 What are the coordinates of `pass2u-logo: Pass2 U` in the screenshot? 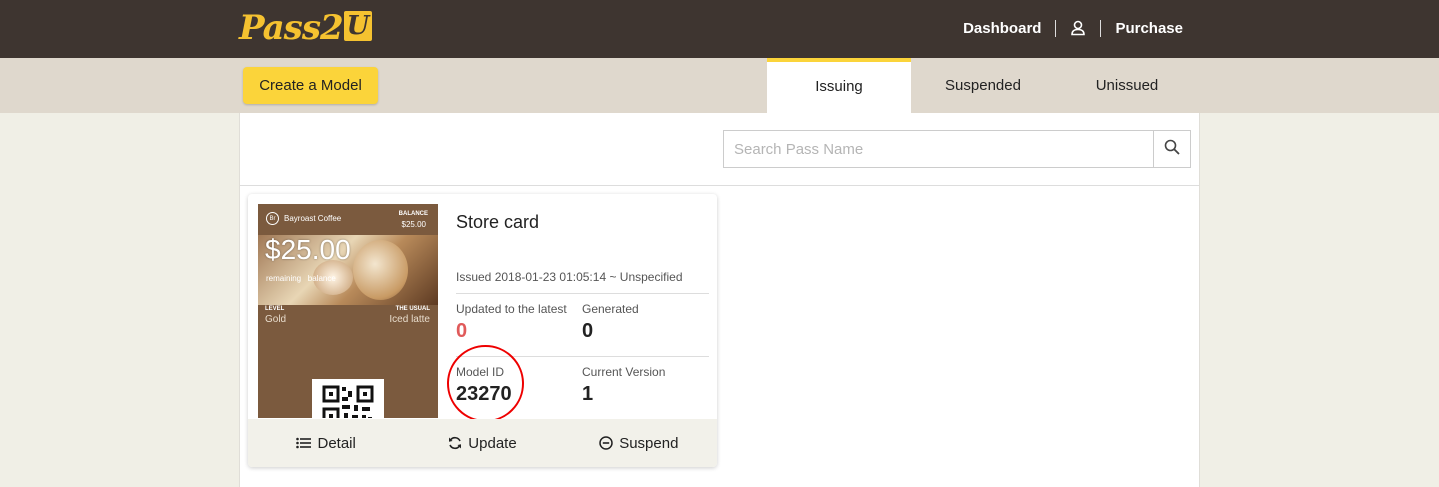 It's located at (306, 28).